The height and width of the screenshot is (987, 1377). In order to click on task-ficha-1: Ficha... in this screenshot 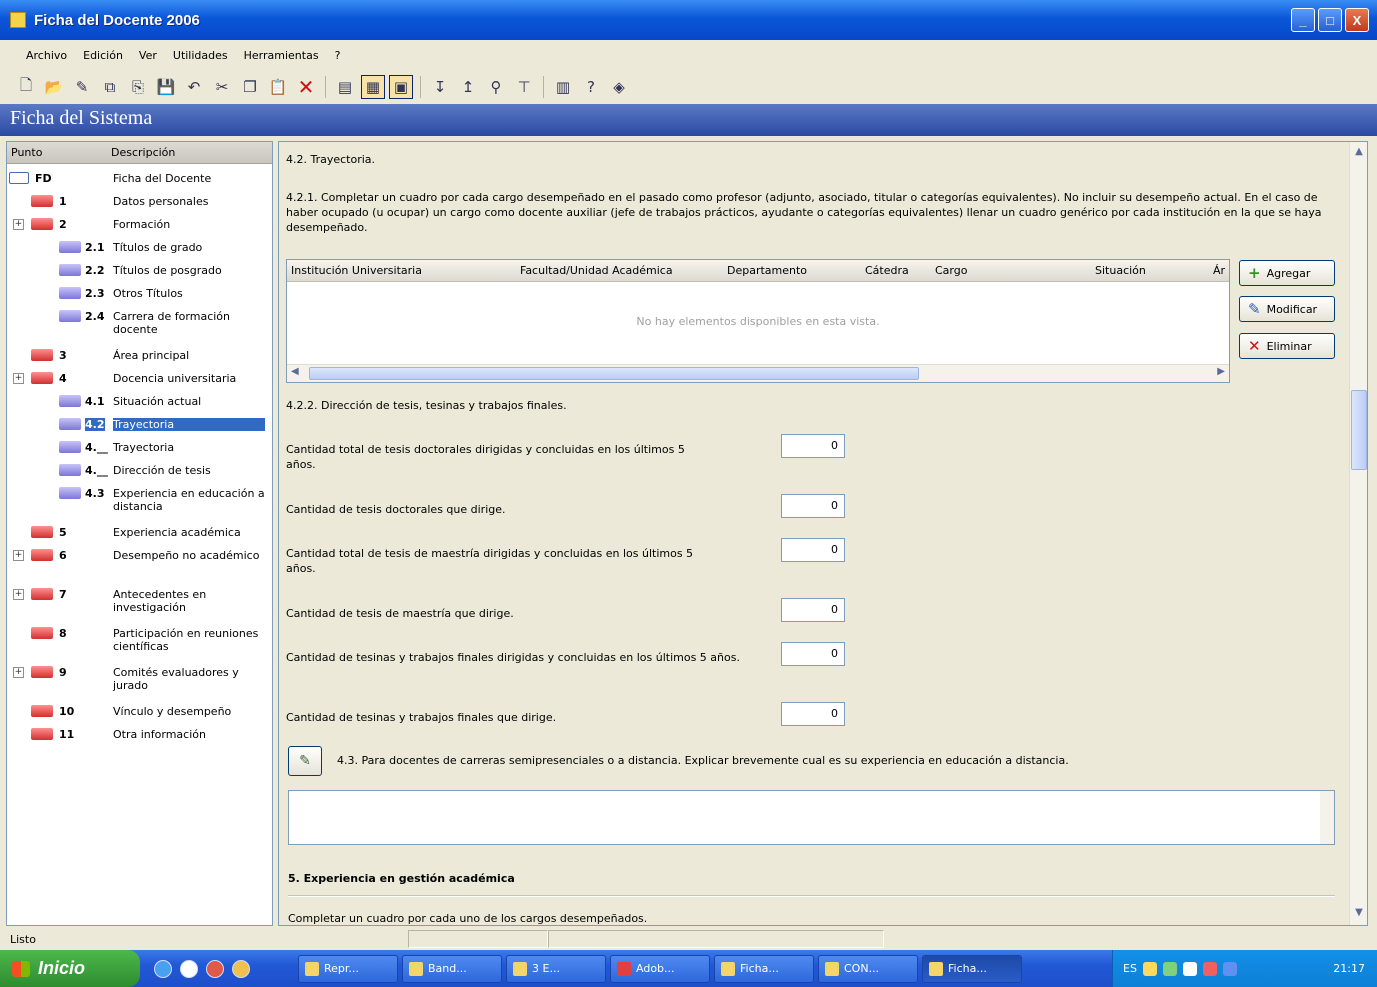, I will do `click(764, 968)`.